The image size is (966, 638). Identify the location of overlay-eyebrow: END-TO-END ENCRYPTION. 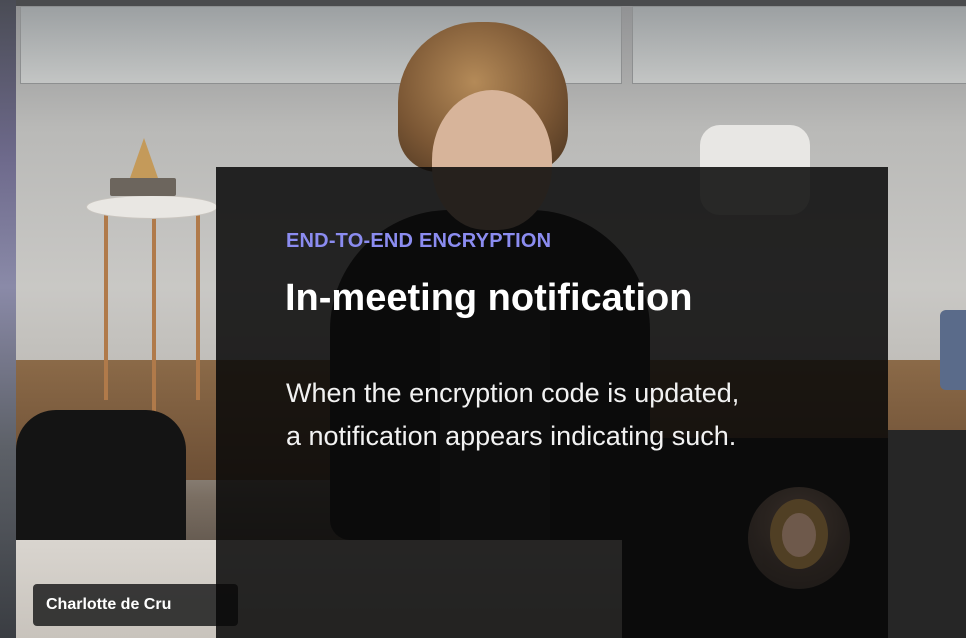
(419, 241).